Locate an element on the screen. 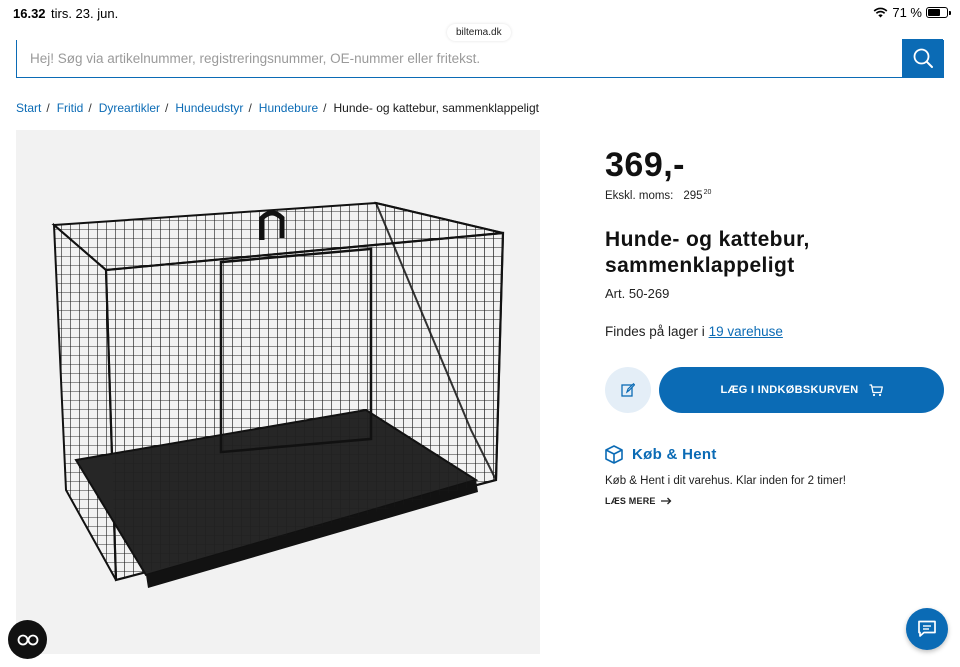 The image size is (960, 667). status-indicators: 71 % is located at coordinates (912, 12).